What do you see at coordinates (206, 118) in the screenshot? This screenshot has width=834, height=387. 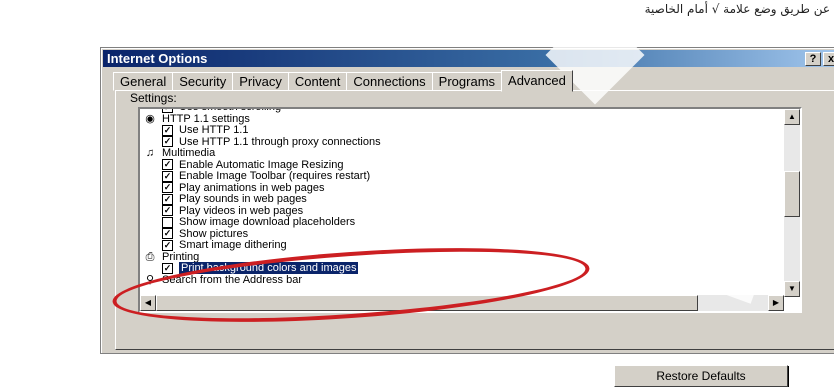 I see `setting-label: HTTP 1.1 settings` at bounding box center [206, 118].